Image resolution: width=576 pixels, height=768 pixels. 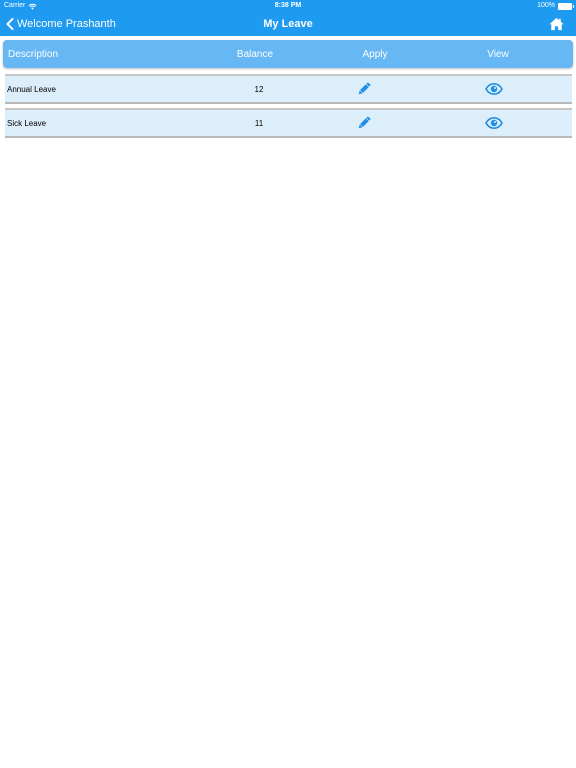 What do you see at coordinates (288, 123) in the screenshot?
I see `table-row: Sick Leave 11` at bounding box center [288, 123].